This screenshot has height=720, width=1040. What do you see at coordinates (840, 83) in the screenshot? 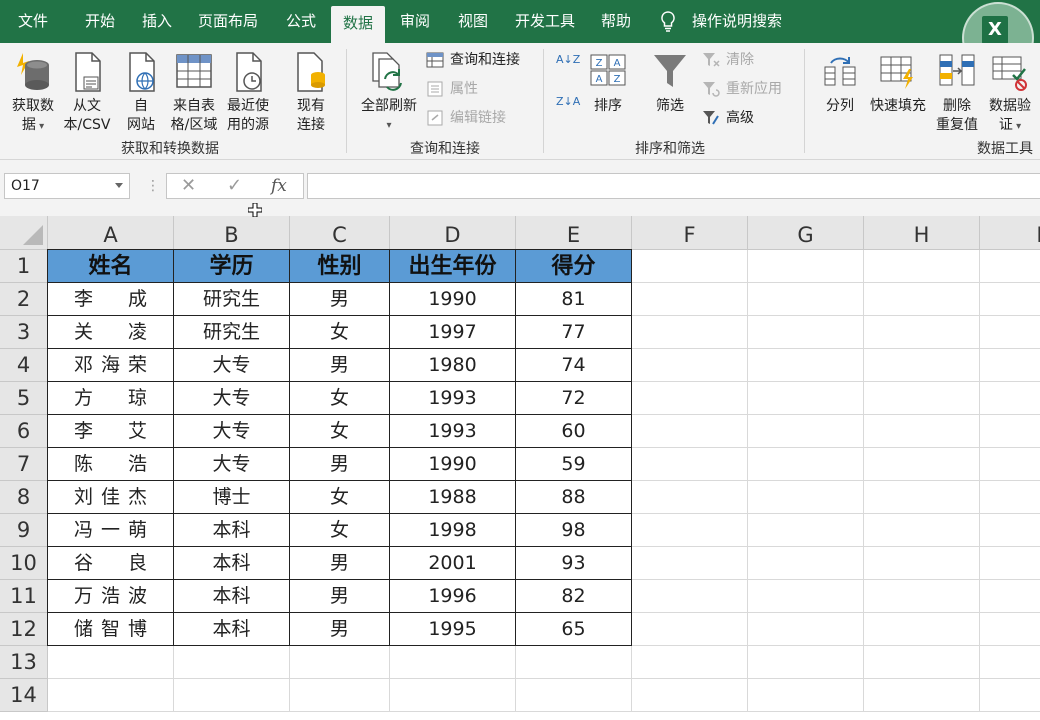
I see `text-to-columns-button: 分列` at bounding box center [840, 83].